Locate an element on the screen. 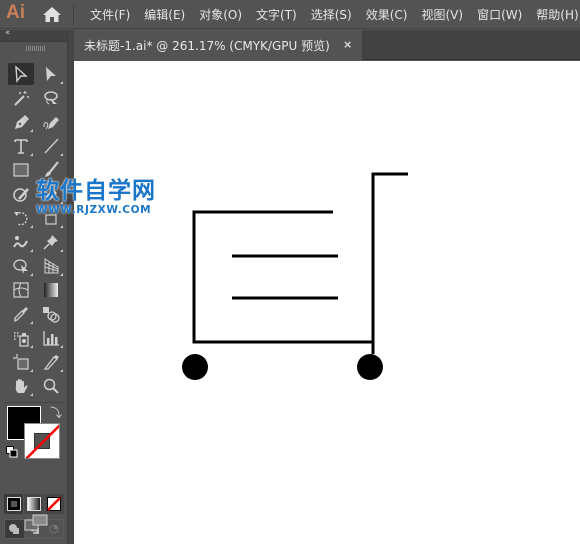 Image resolution: width=580 pixels, height=544 pixels. blend-tool is located at coordinates (51, 314).